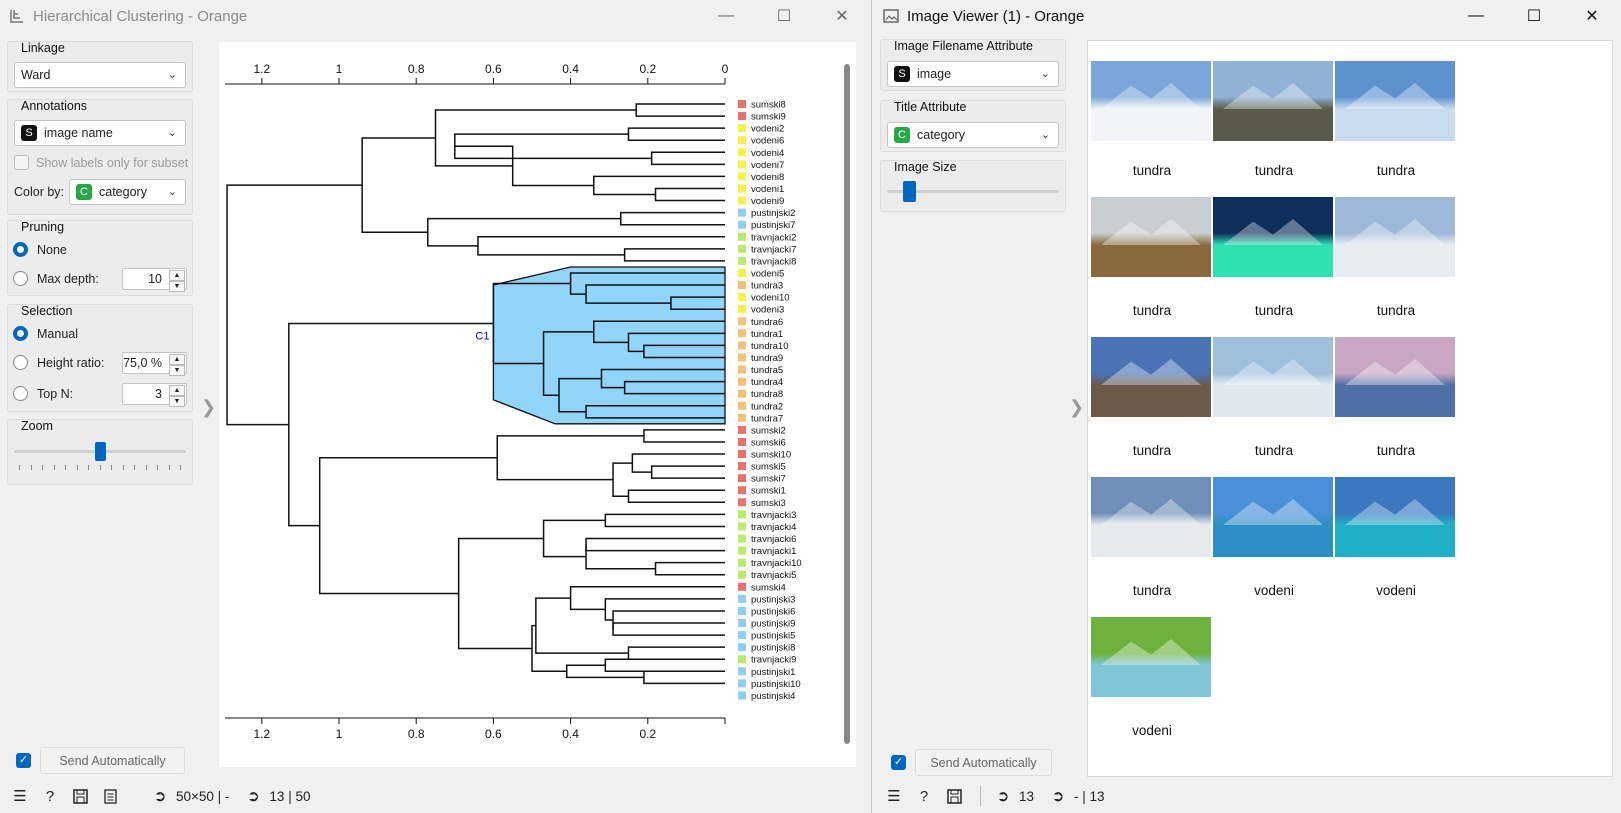 The image size is (1621, 813). What do you see at coordinates (847, 404) in the screenshot?
I see `vertical-scrollbar` at bounding box center [847, 404].